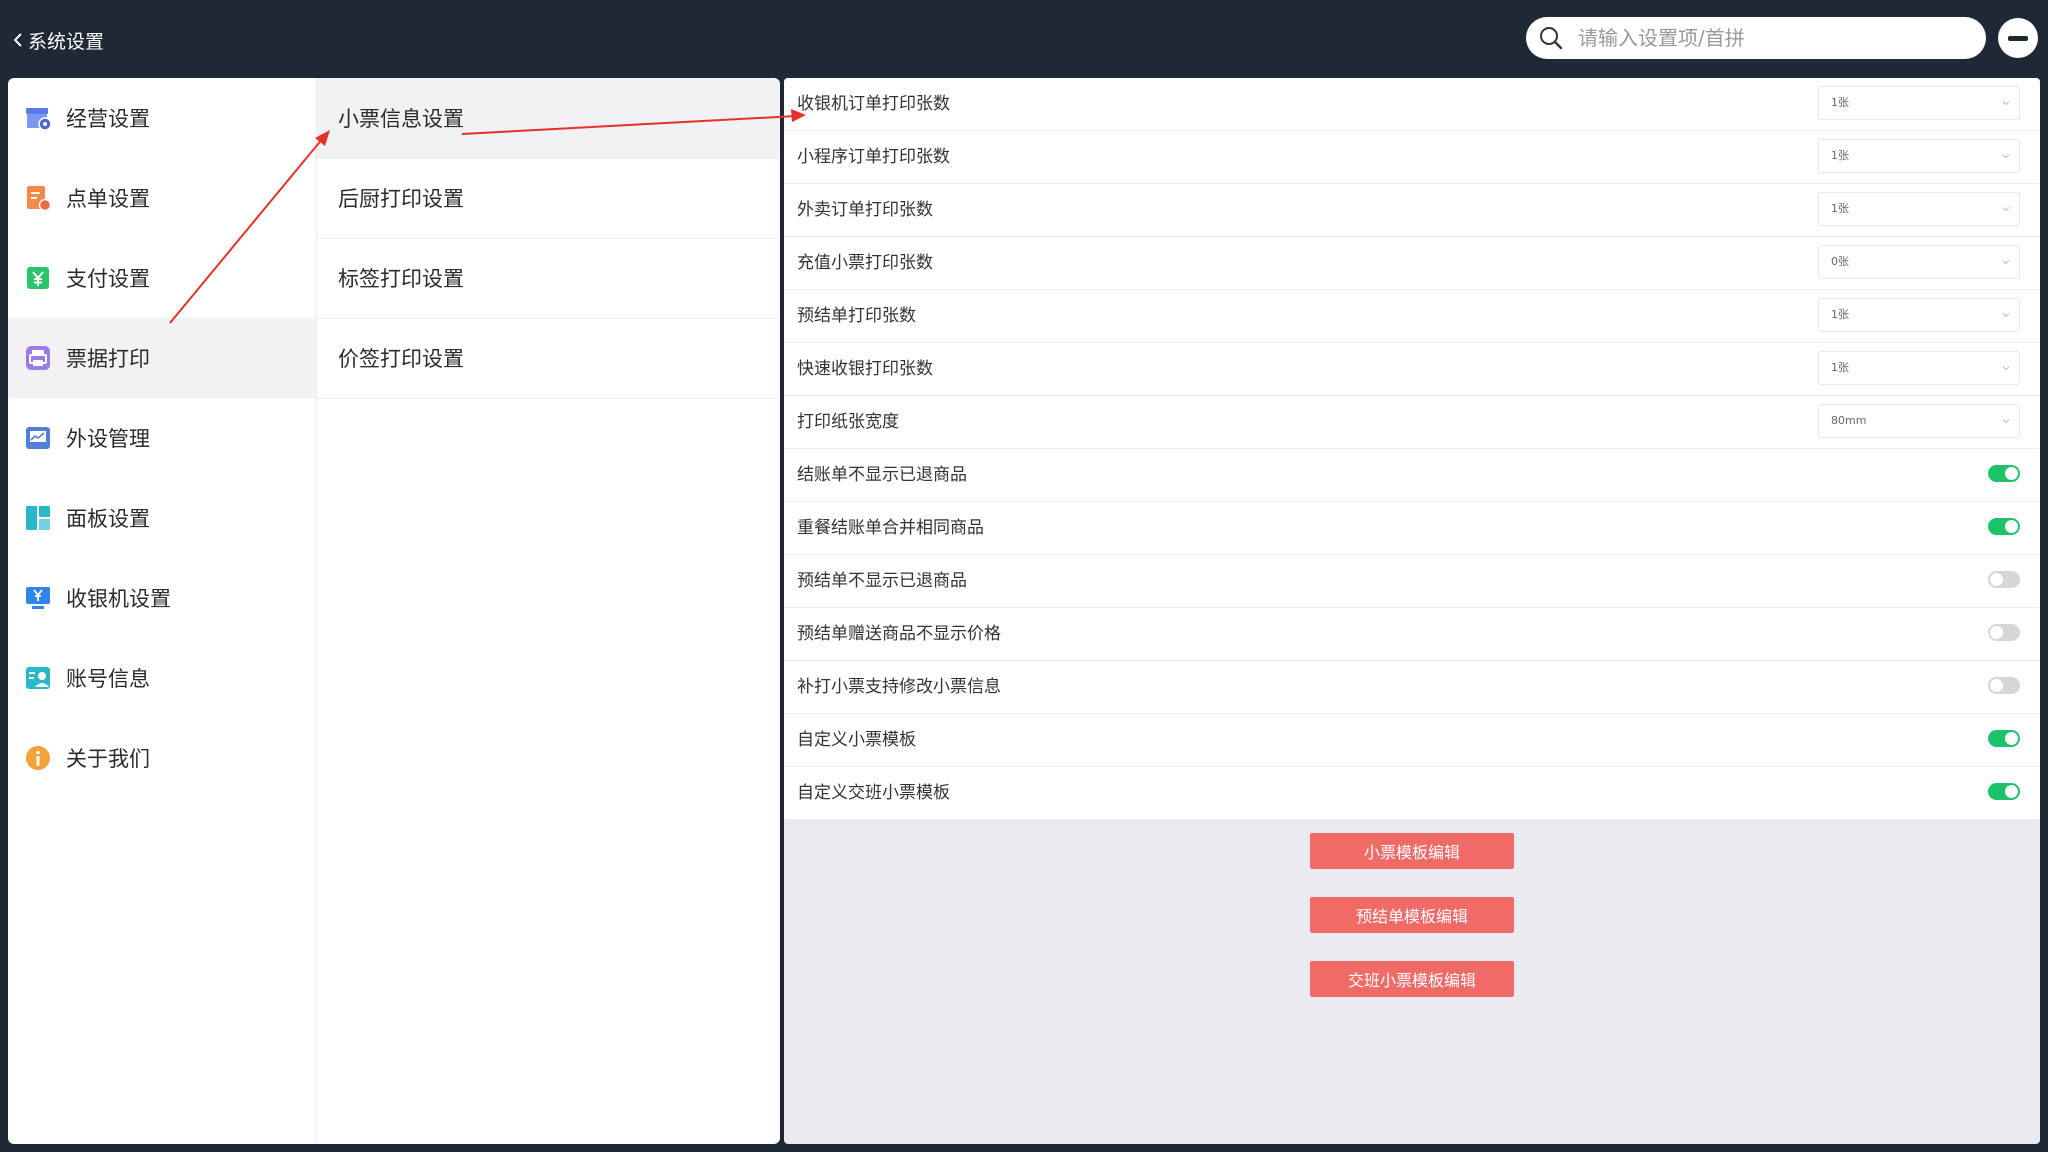 Image resolution: width=2048 pixels, height=1152 pixels. I want to click on sidebar-item-account: 账号信息, so click(162, 678).